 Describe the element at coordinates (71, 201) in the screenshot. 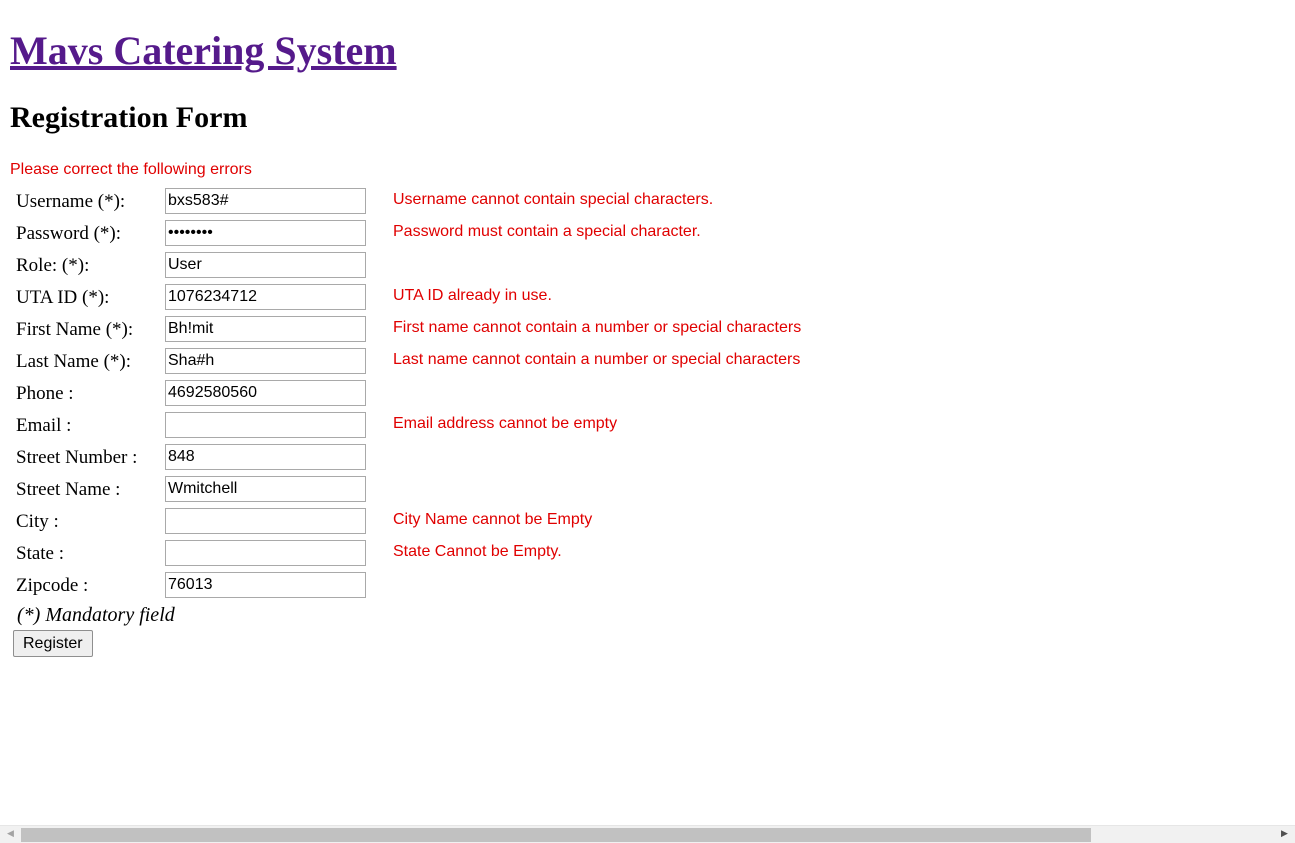

I see `username-label: Username (*):` at that location.